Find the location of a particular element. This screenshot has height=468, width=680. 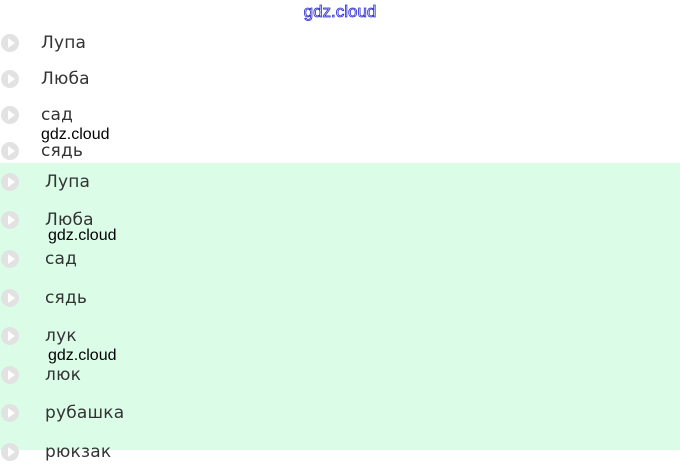

word-label: Люба is located at coordinates (65, 79).